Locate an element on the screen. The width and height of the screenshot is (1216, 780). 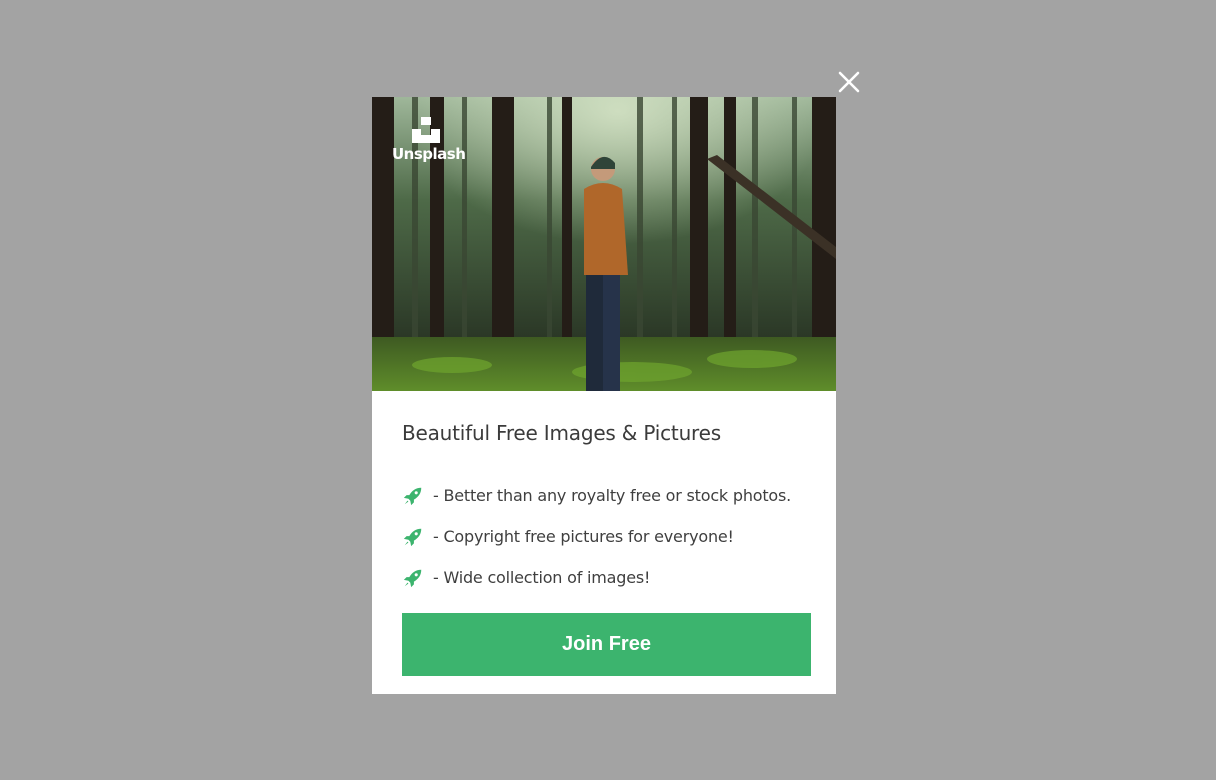
hero-image: Unsplash is located at coordinates (604, 244).